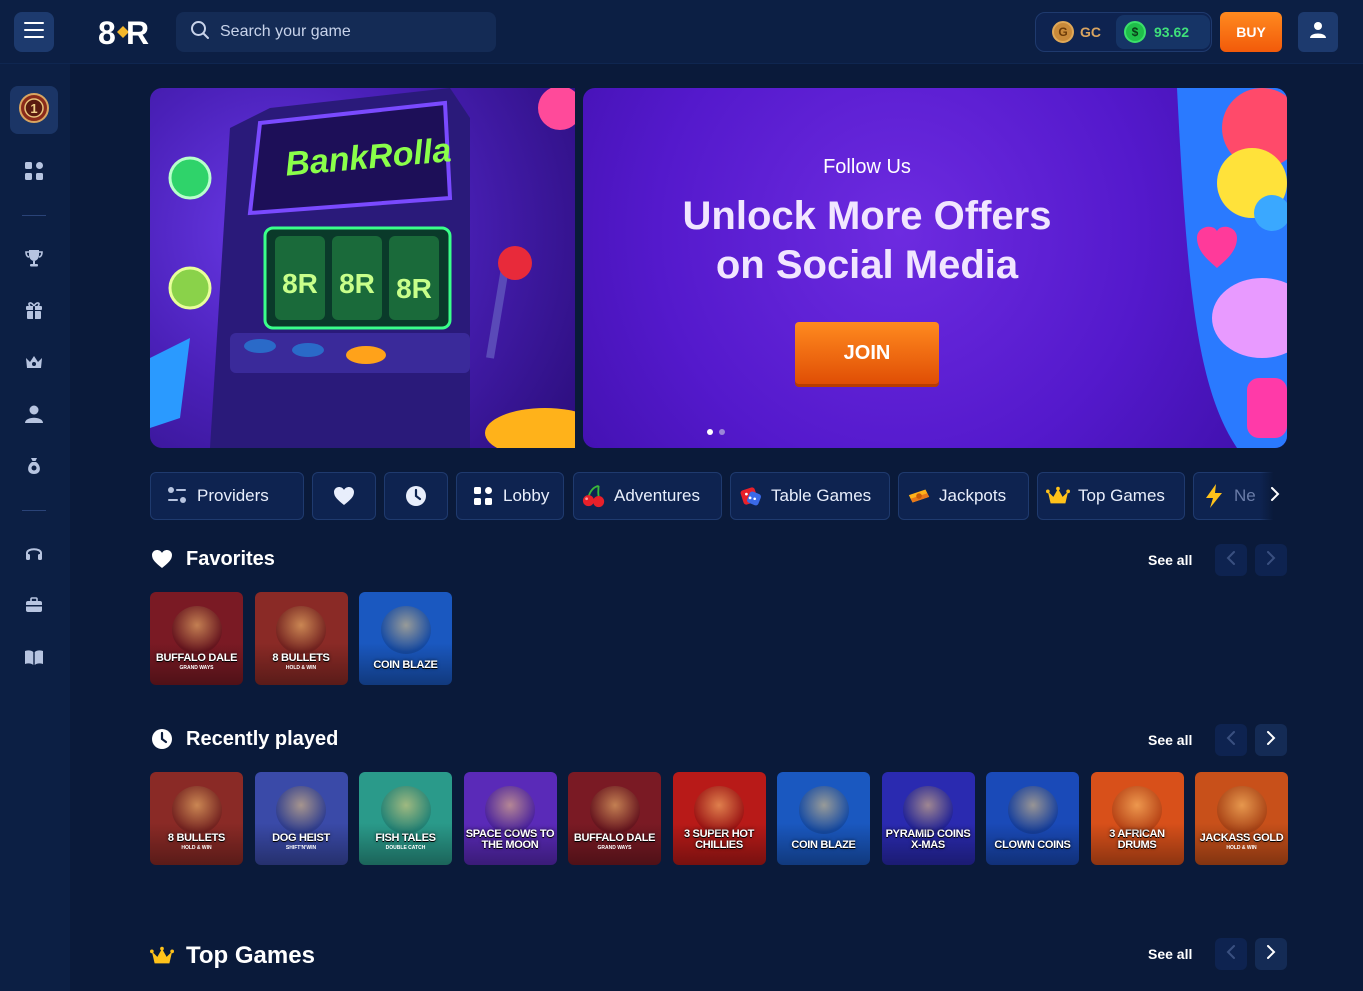  Describe the element at coordinates (34, 32) in the screenshot. I see `menu-toggle-button` at that location.